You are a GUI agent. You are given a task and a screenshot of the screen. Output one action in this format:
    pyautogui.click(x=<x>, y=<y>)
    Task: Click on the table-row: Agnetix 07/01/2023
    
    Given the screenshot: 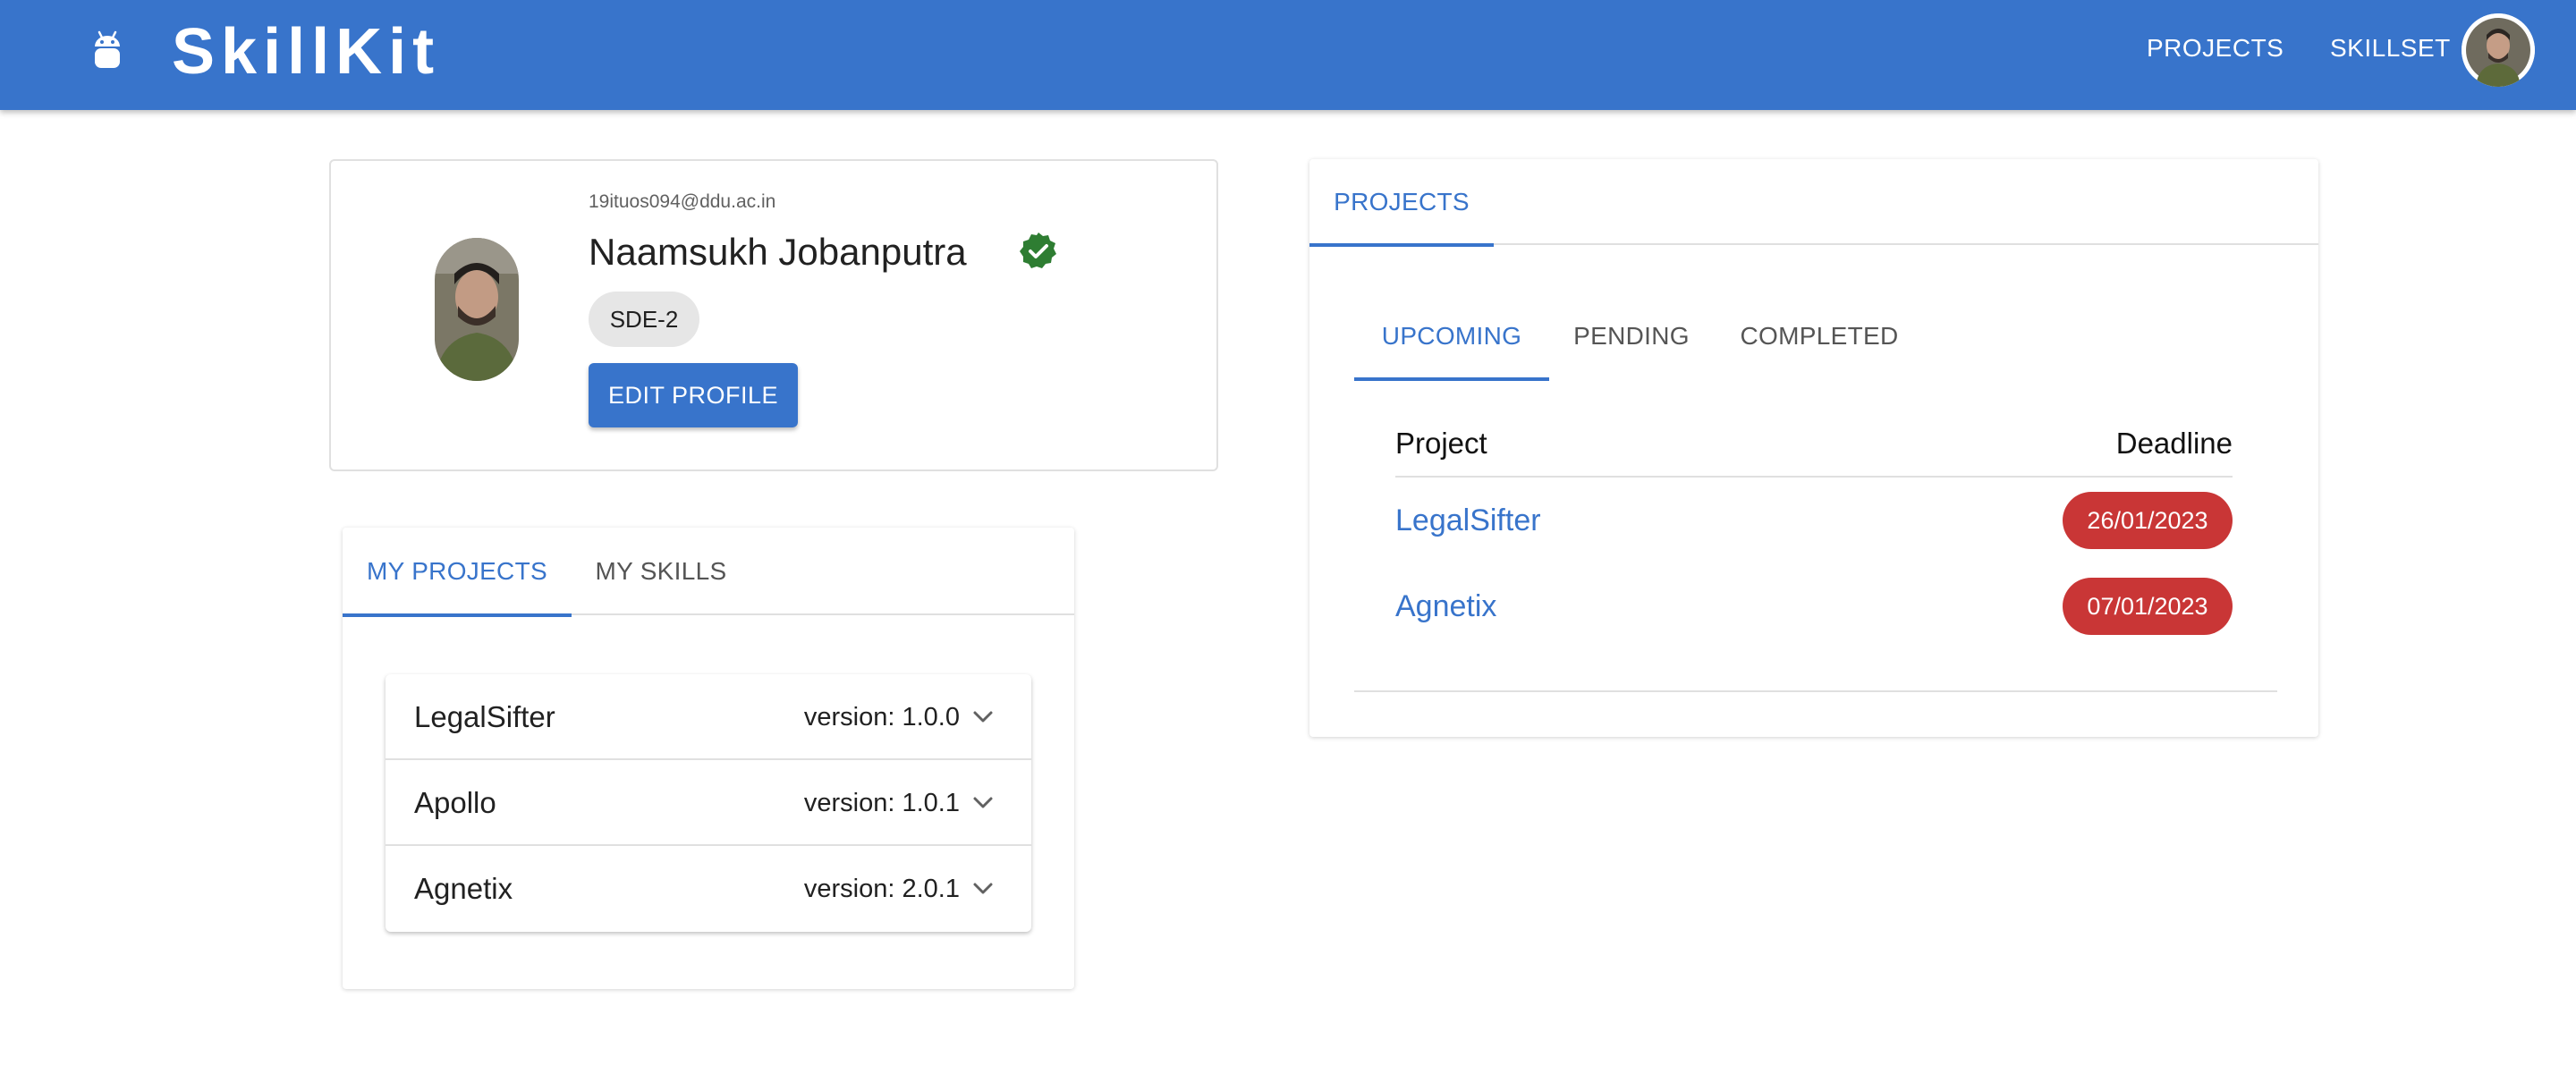 What is the action you would take?
    pyautogui.click(x=1814, y=606)
    